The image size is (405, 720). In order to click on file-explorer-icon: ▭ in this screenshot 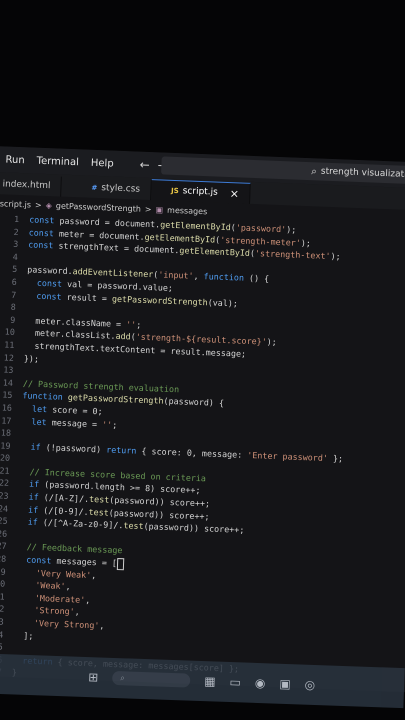, I will do `click(235, 682)`.